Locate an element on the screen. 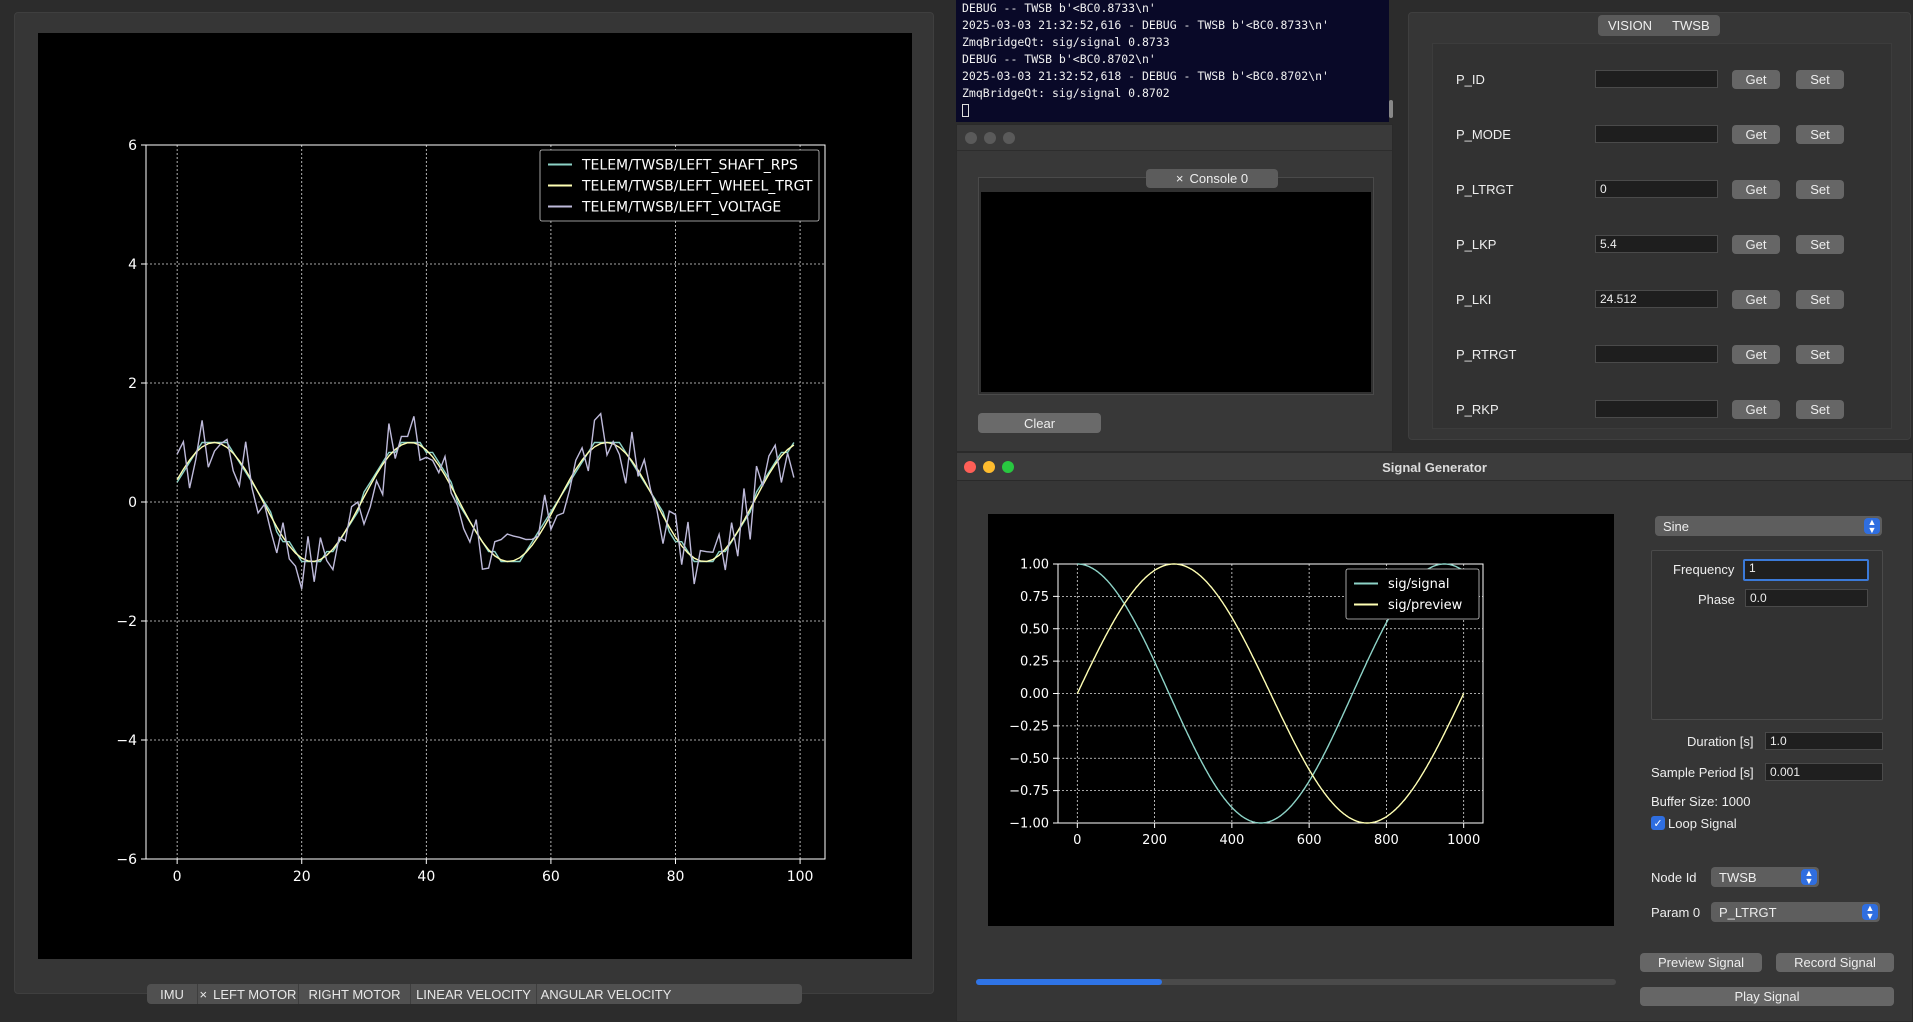  console-group: × Console 0 is located at coordinates (1176, 282).